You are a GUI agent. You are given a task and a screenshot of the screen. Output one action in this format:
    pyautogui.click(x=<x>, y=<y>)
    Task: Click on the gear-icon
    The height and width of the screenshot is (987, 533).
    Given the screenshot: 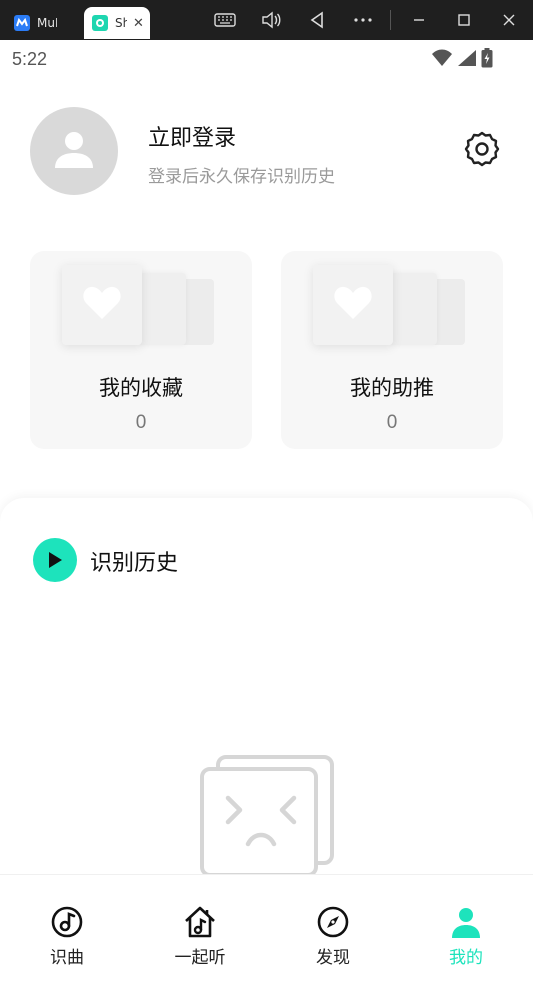 What is the action you would take?
    pyautogui.click(x=482, y=151)
    